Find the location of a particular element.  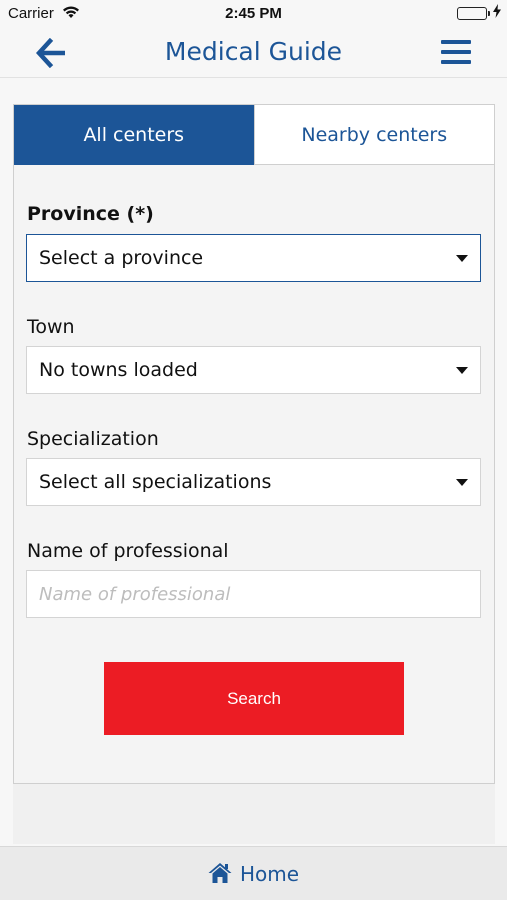

province-select-value: Select a province is located at coordinates (121, 258).